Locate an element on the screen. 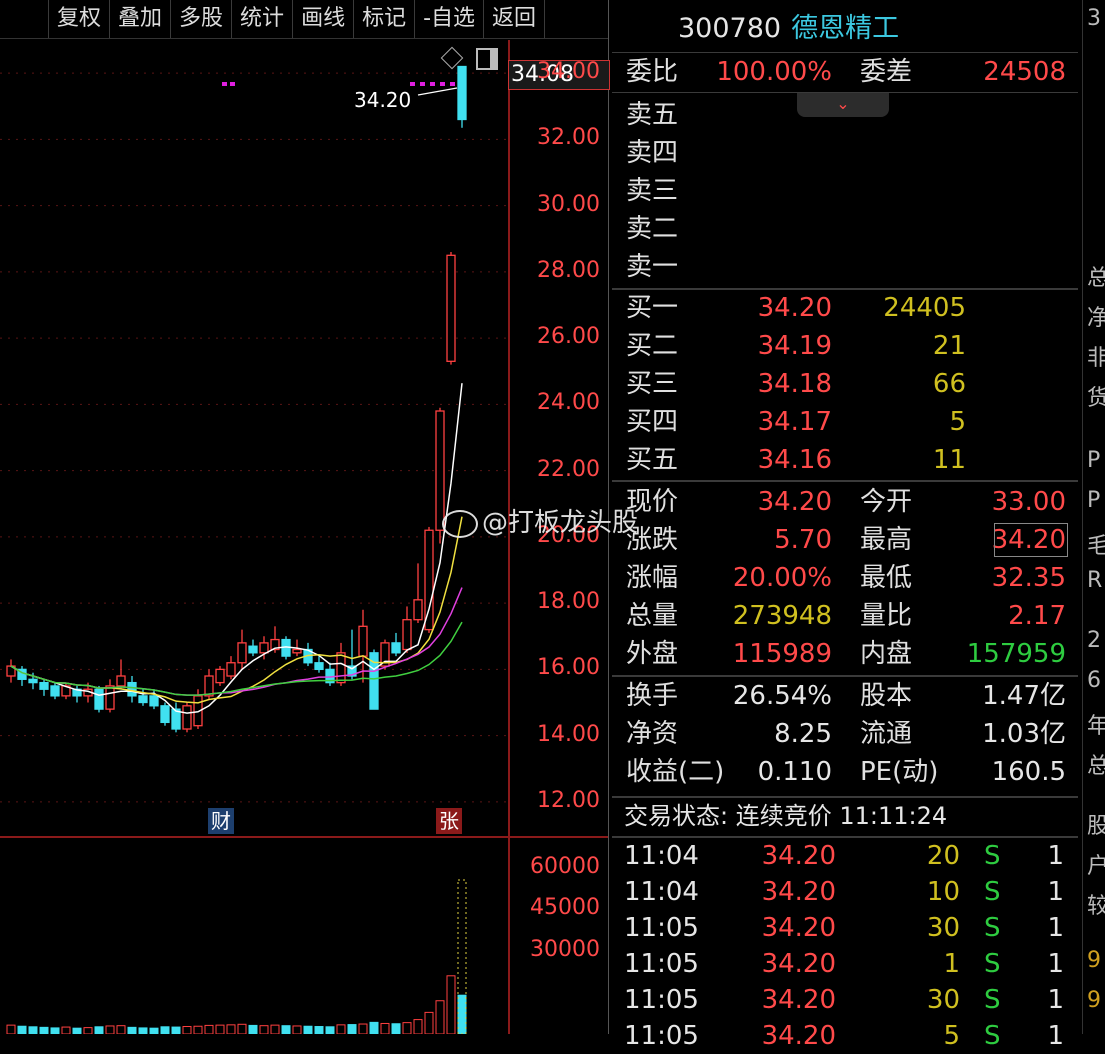  tick-count: 1 is located at coordinates (1055, 1036).